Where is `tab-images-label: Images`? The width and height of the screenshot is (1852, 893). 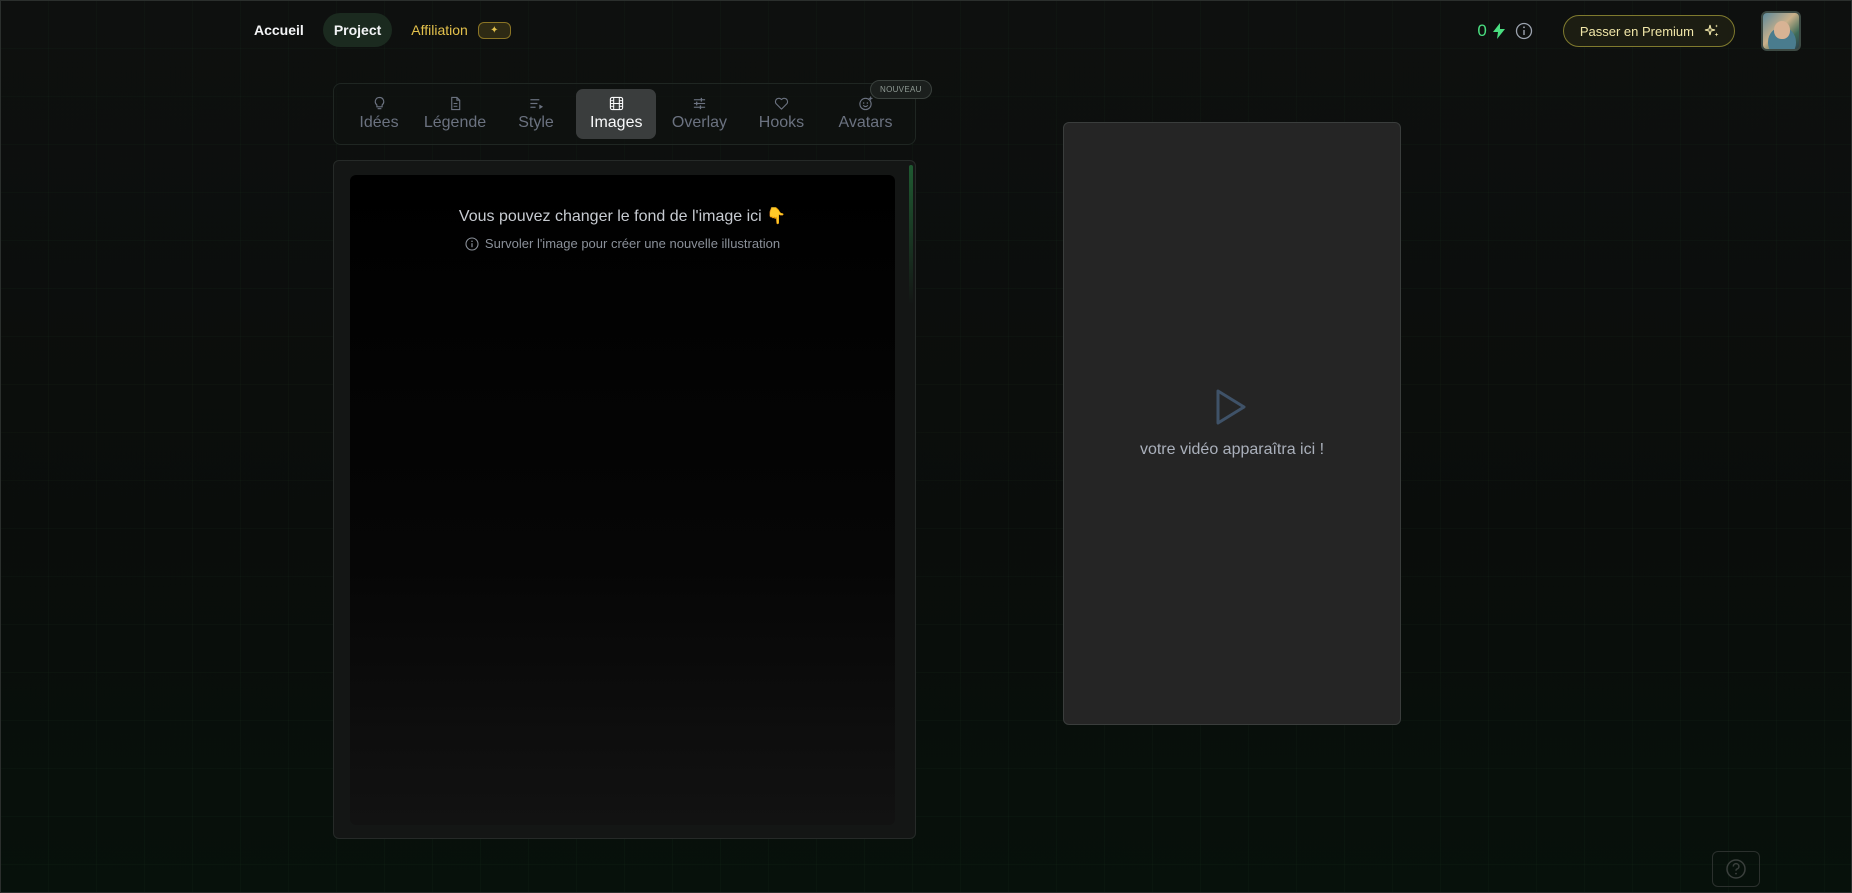 tab-images-label: Images is located at coordinates (616, 122).